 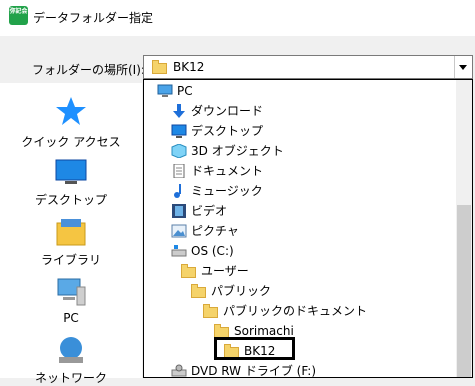 What do you see at coordinates (93, 18) in the screenshot?
I see `window-title: データフォルダー指定` at bounding box center [93, 18].